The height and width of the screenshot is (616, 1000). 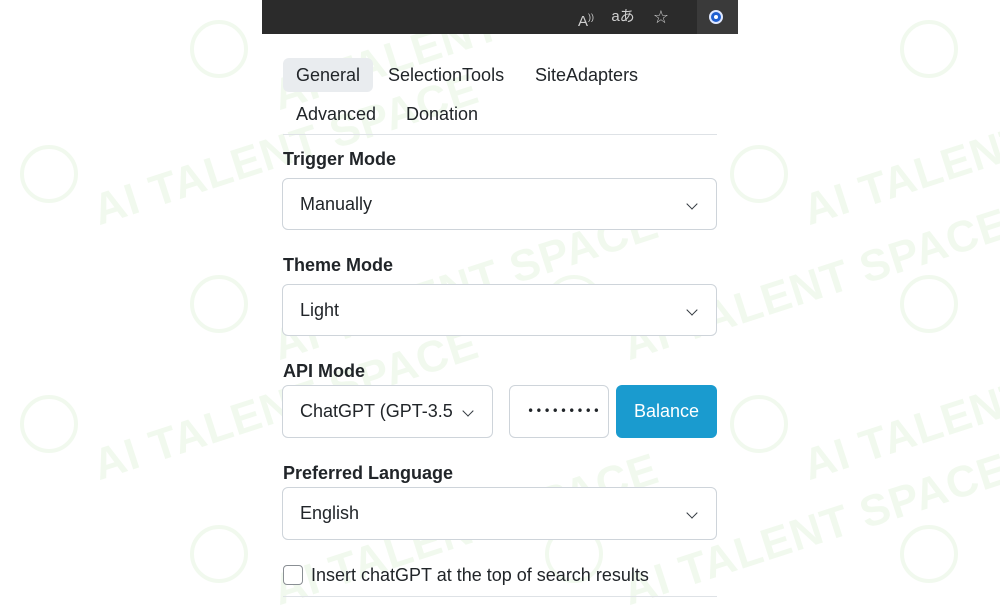 What do you see at coordinates (442, 114) in the screenshot?
I see `tab-donation: Donation` at bounding box center [442, 114].